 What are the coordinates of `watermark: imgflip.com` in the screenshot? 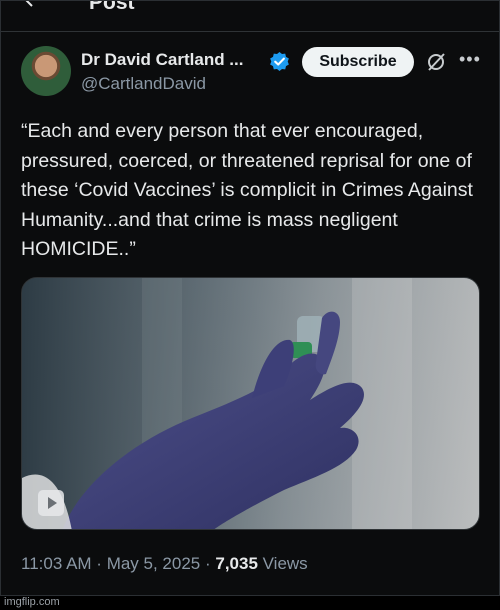 It's located at (32, 602).